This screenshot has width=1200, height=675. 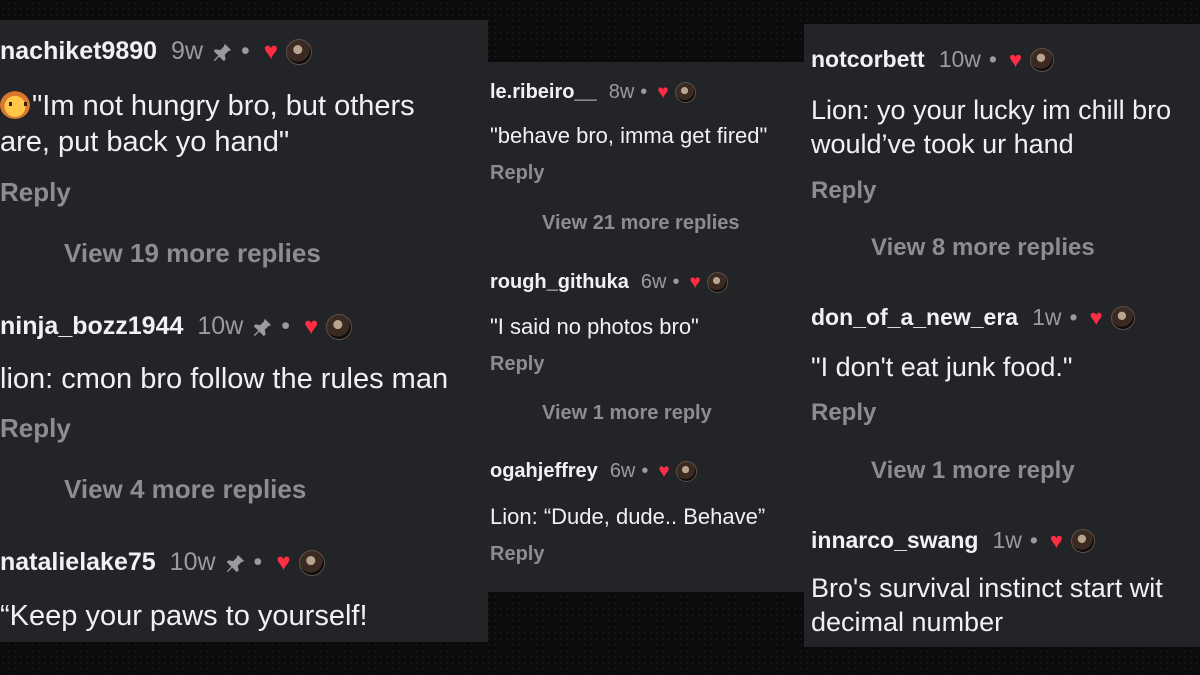 What do you see at coordinates (907, 621) in the screenshot?
I see `comment-text-line: decimal number` at bounding box center [907, 621].